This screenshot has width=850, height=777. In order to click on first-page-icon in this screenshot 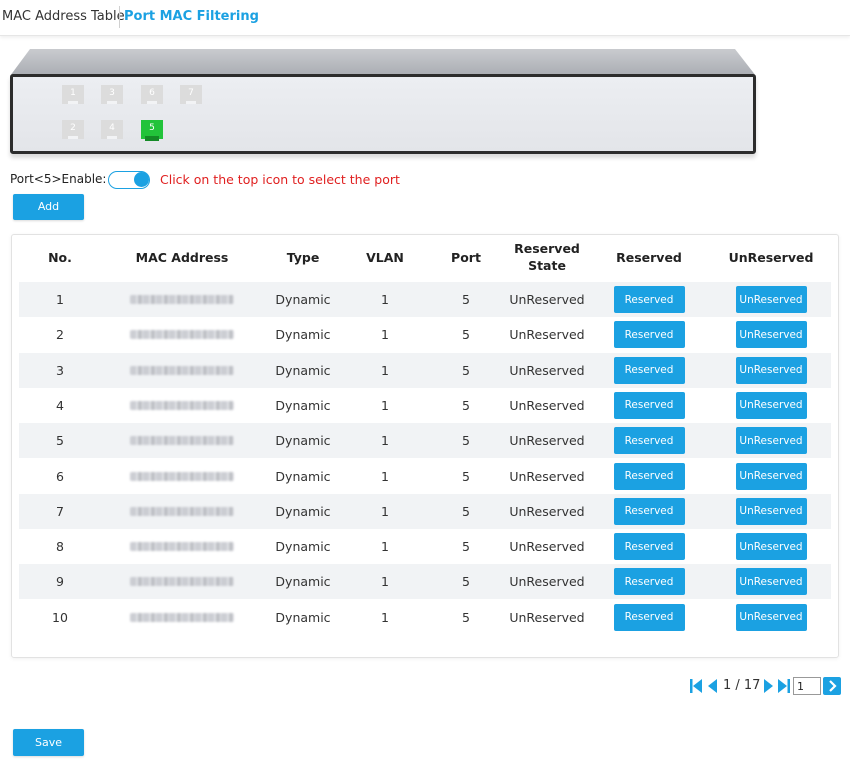, I will do `click(696, 686)`.